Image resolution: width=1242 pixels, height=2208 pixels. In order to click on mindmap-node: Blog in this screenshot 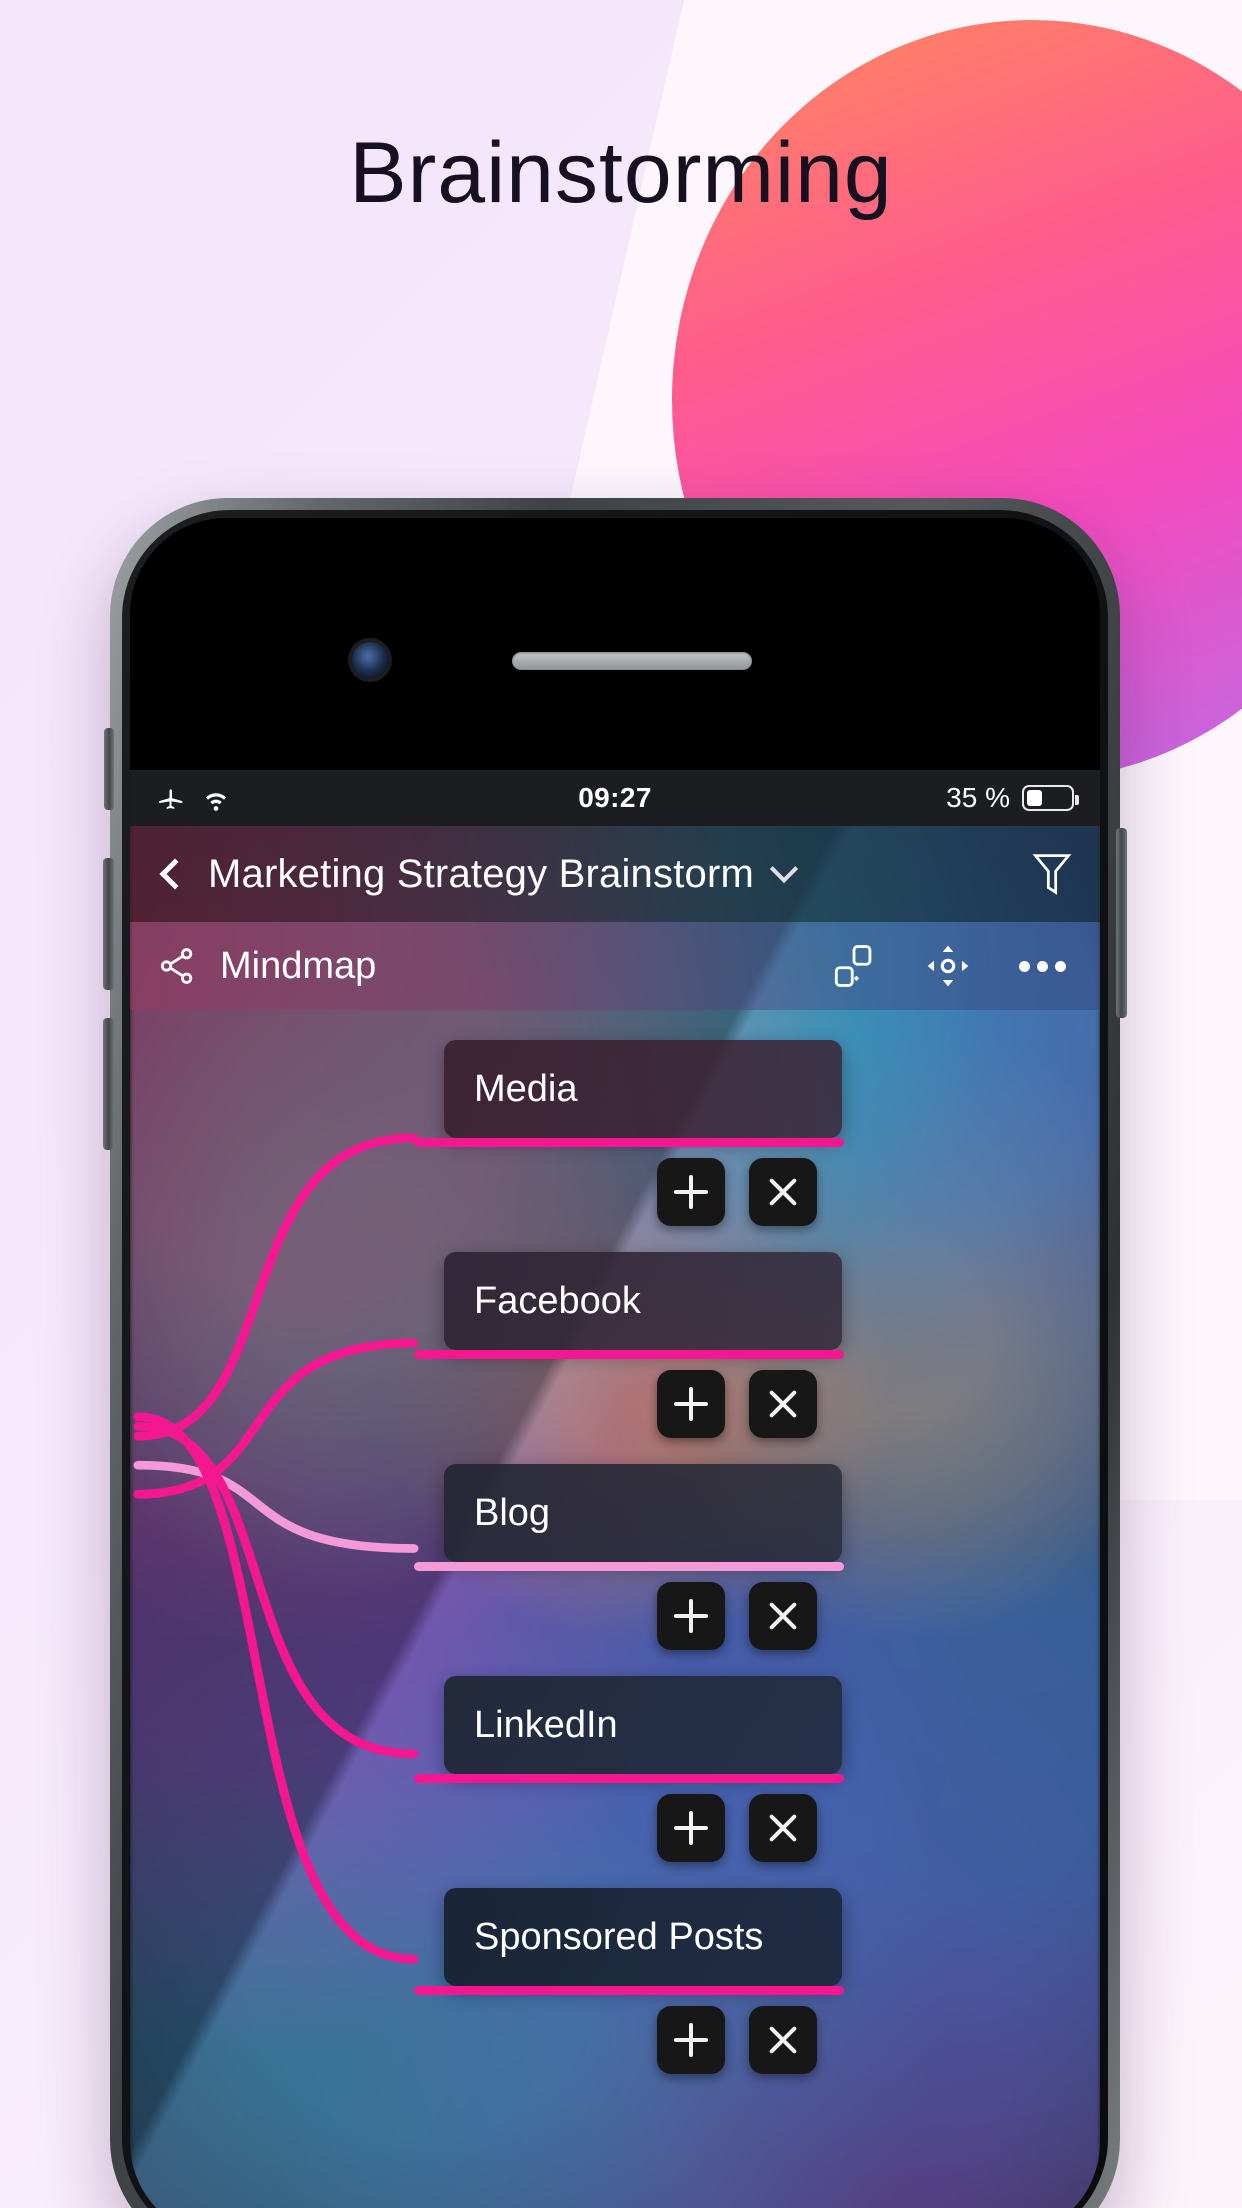, I will do `click(643, 1513)`.